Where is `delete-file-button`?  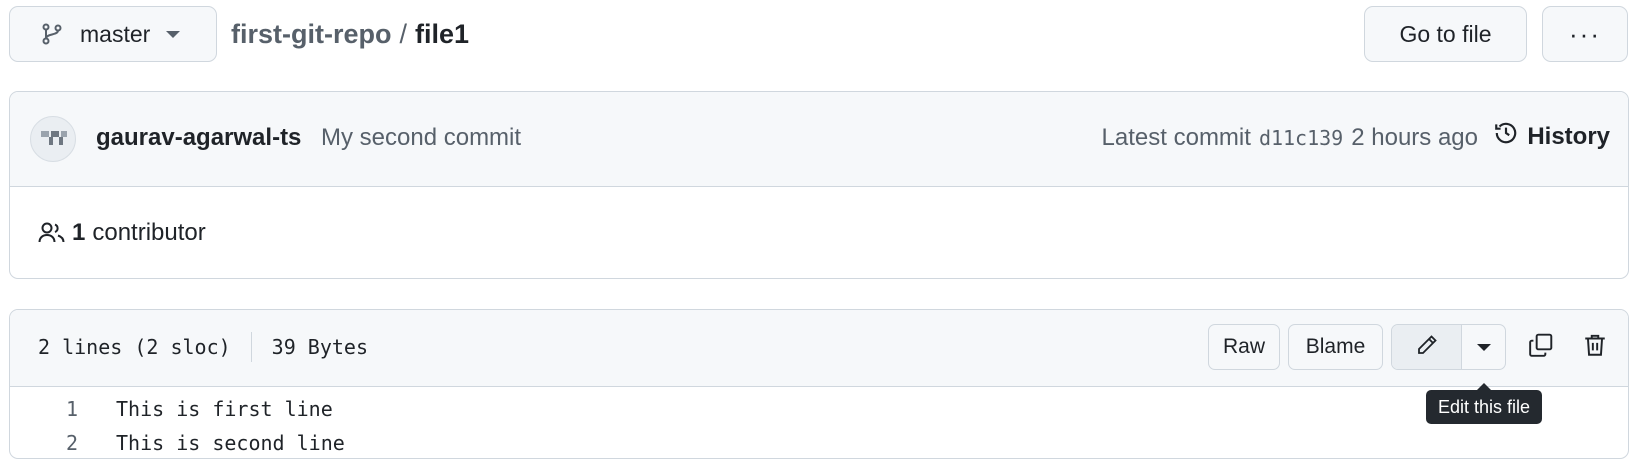
delete-file-button is located at coordinates (1595, 347).